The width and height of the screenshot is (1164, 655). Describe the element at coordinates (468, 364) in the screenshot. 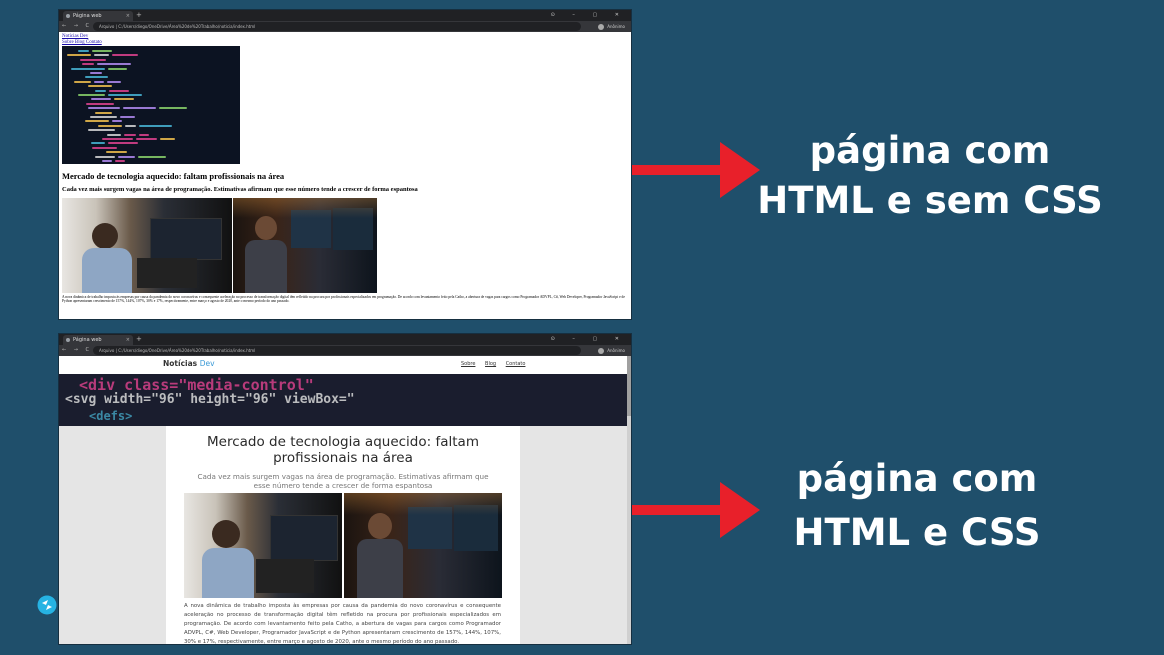

I see `menu-item-sobre: Sobre` at that location.